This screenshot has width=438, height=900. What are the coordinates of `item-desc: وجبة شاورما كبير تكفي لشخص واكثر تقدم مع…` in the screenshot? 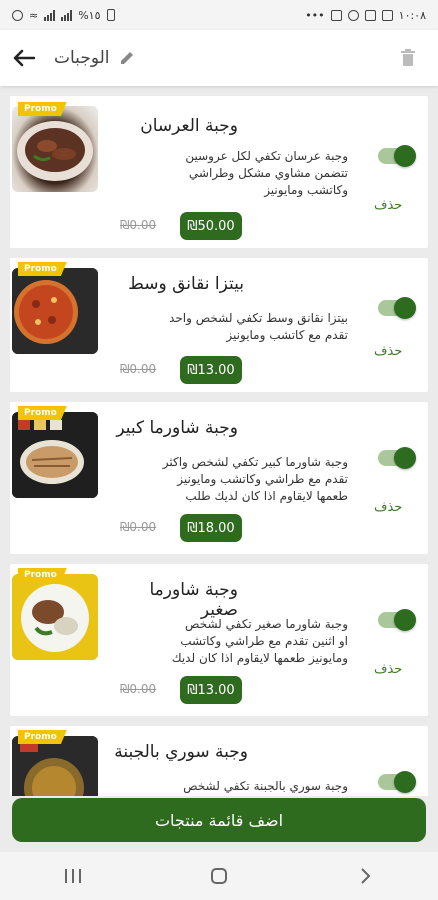 It's located at (228, 479).